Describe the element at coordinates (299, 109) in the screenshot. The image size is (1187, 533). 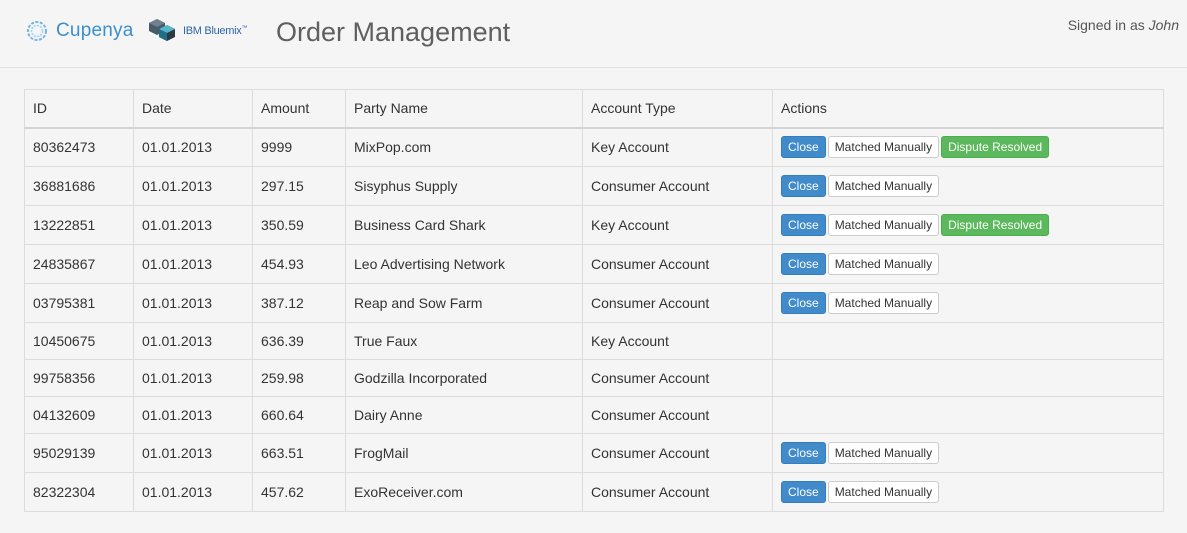
I see `column-header-amount: Amount` at that location.